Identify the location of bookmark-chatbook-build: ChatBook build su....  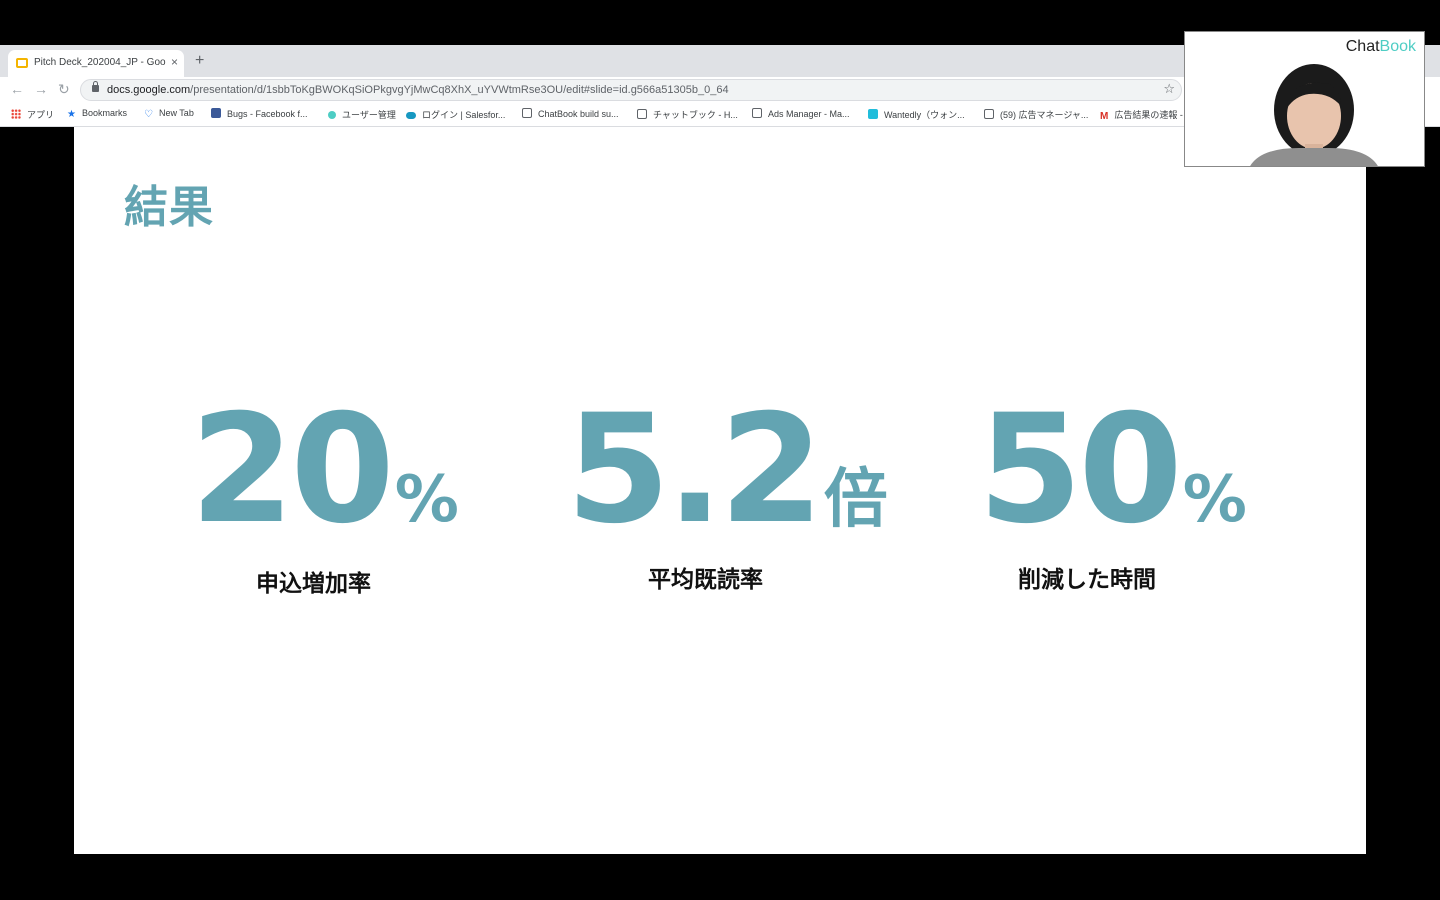
(570, 113).